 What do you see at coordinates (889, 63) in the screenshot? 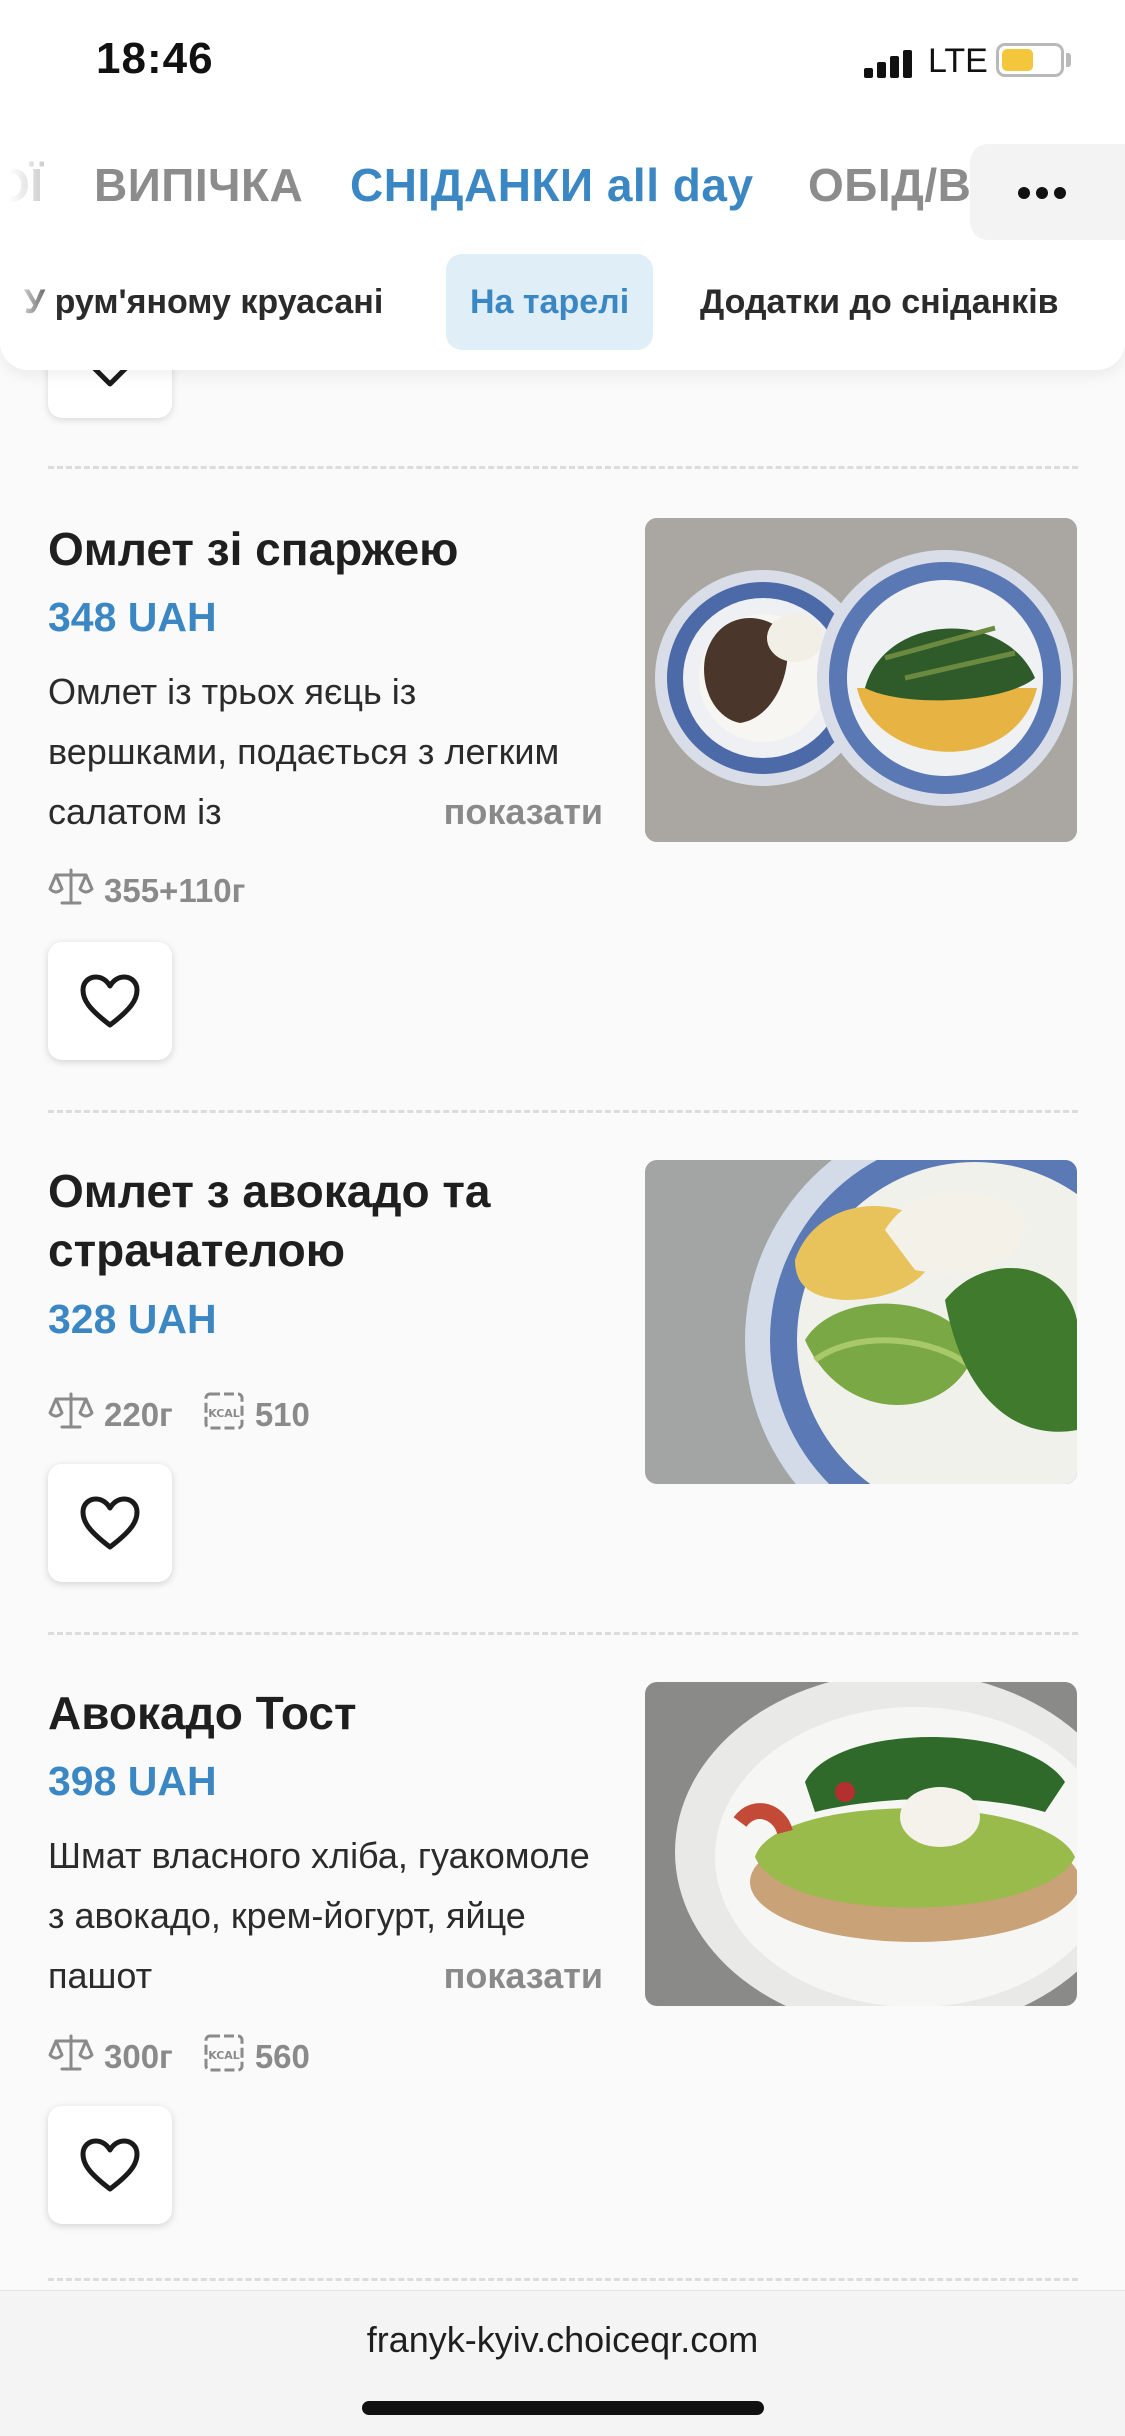
I see `signal-icon` at bounding box center [889, 63].